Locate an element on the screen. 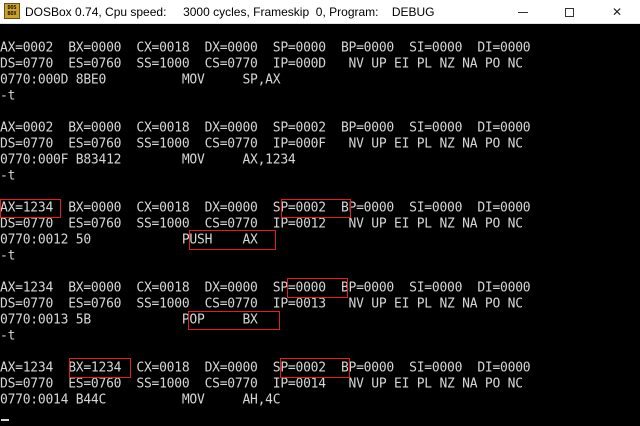  highlight-pop-bx is located at coordinates (234, 320).